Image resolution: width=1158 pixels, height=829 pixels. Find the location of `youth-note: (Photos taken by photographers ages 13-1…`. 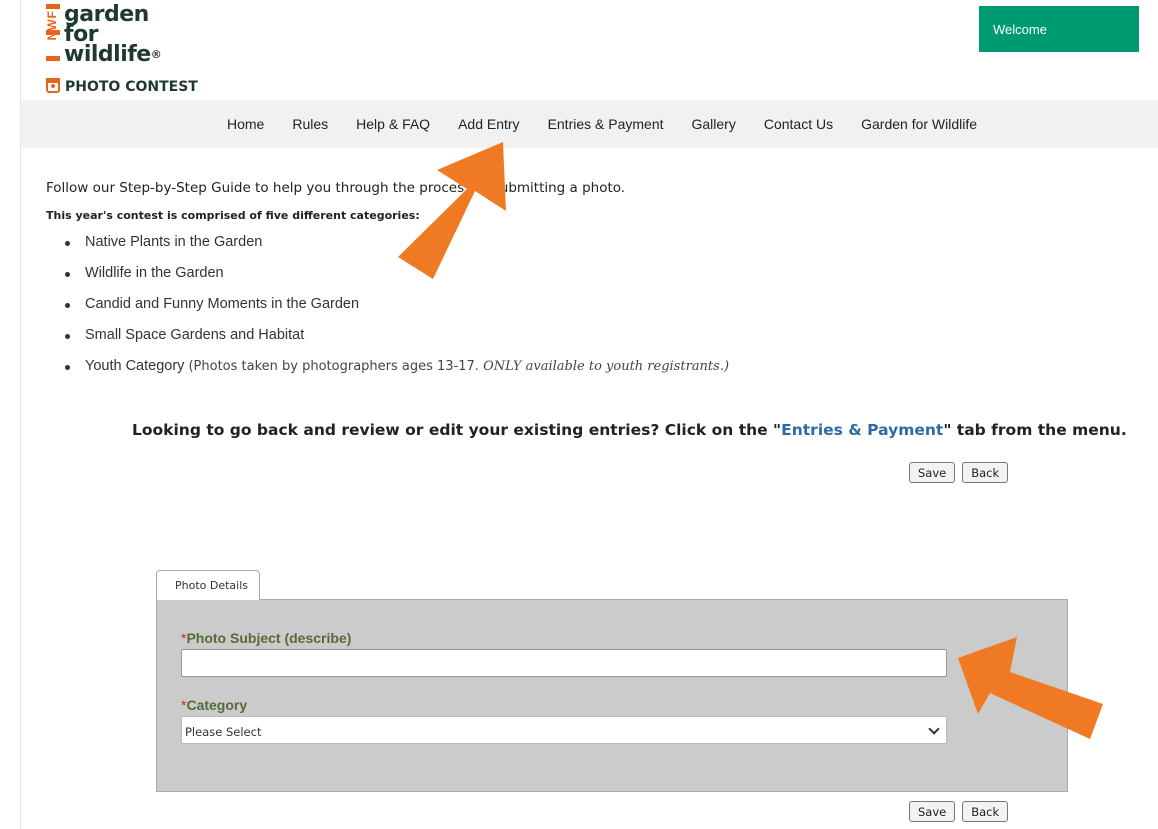

youth-note: (Photos taken by photographers ages 13-1… is located at coordinates (458, 366).